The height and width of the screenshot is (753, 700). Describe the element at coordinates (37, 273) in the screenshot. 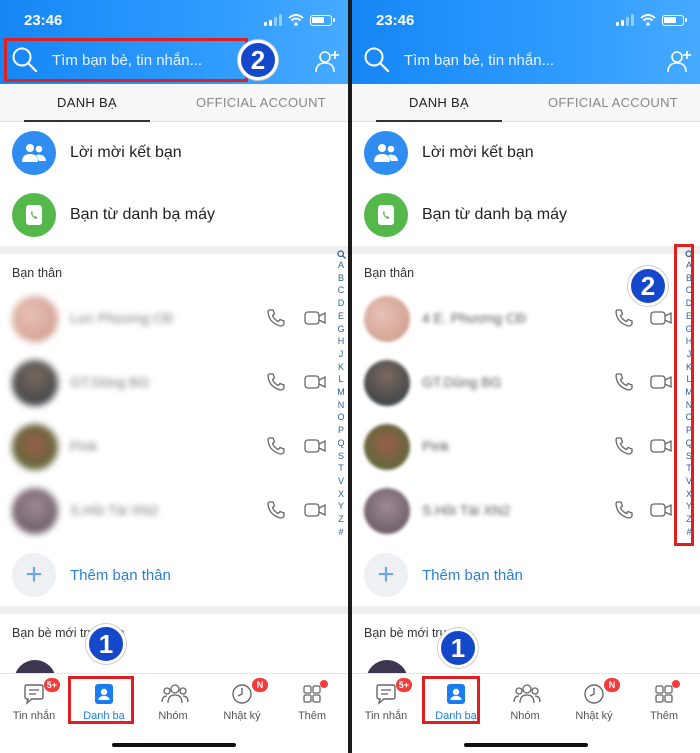

I see `close-friends-title: Bạn thân` at that location.